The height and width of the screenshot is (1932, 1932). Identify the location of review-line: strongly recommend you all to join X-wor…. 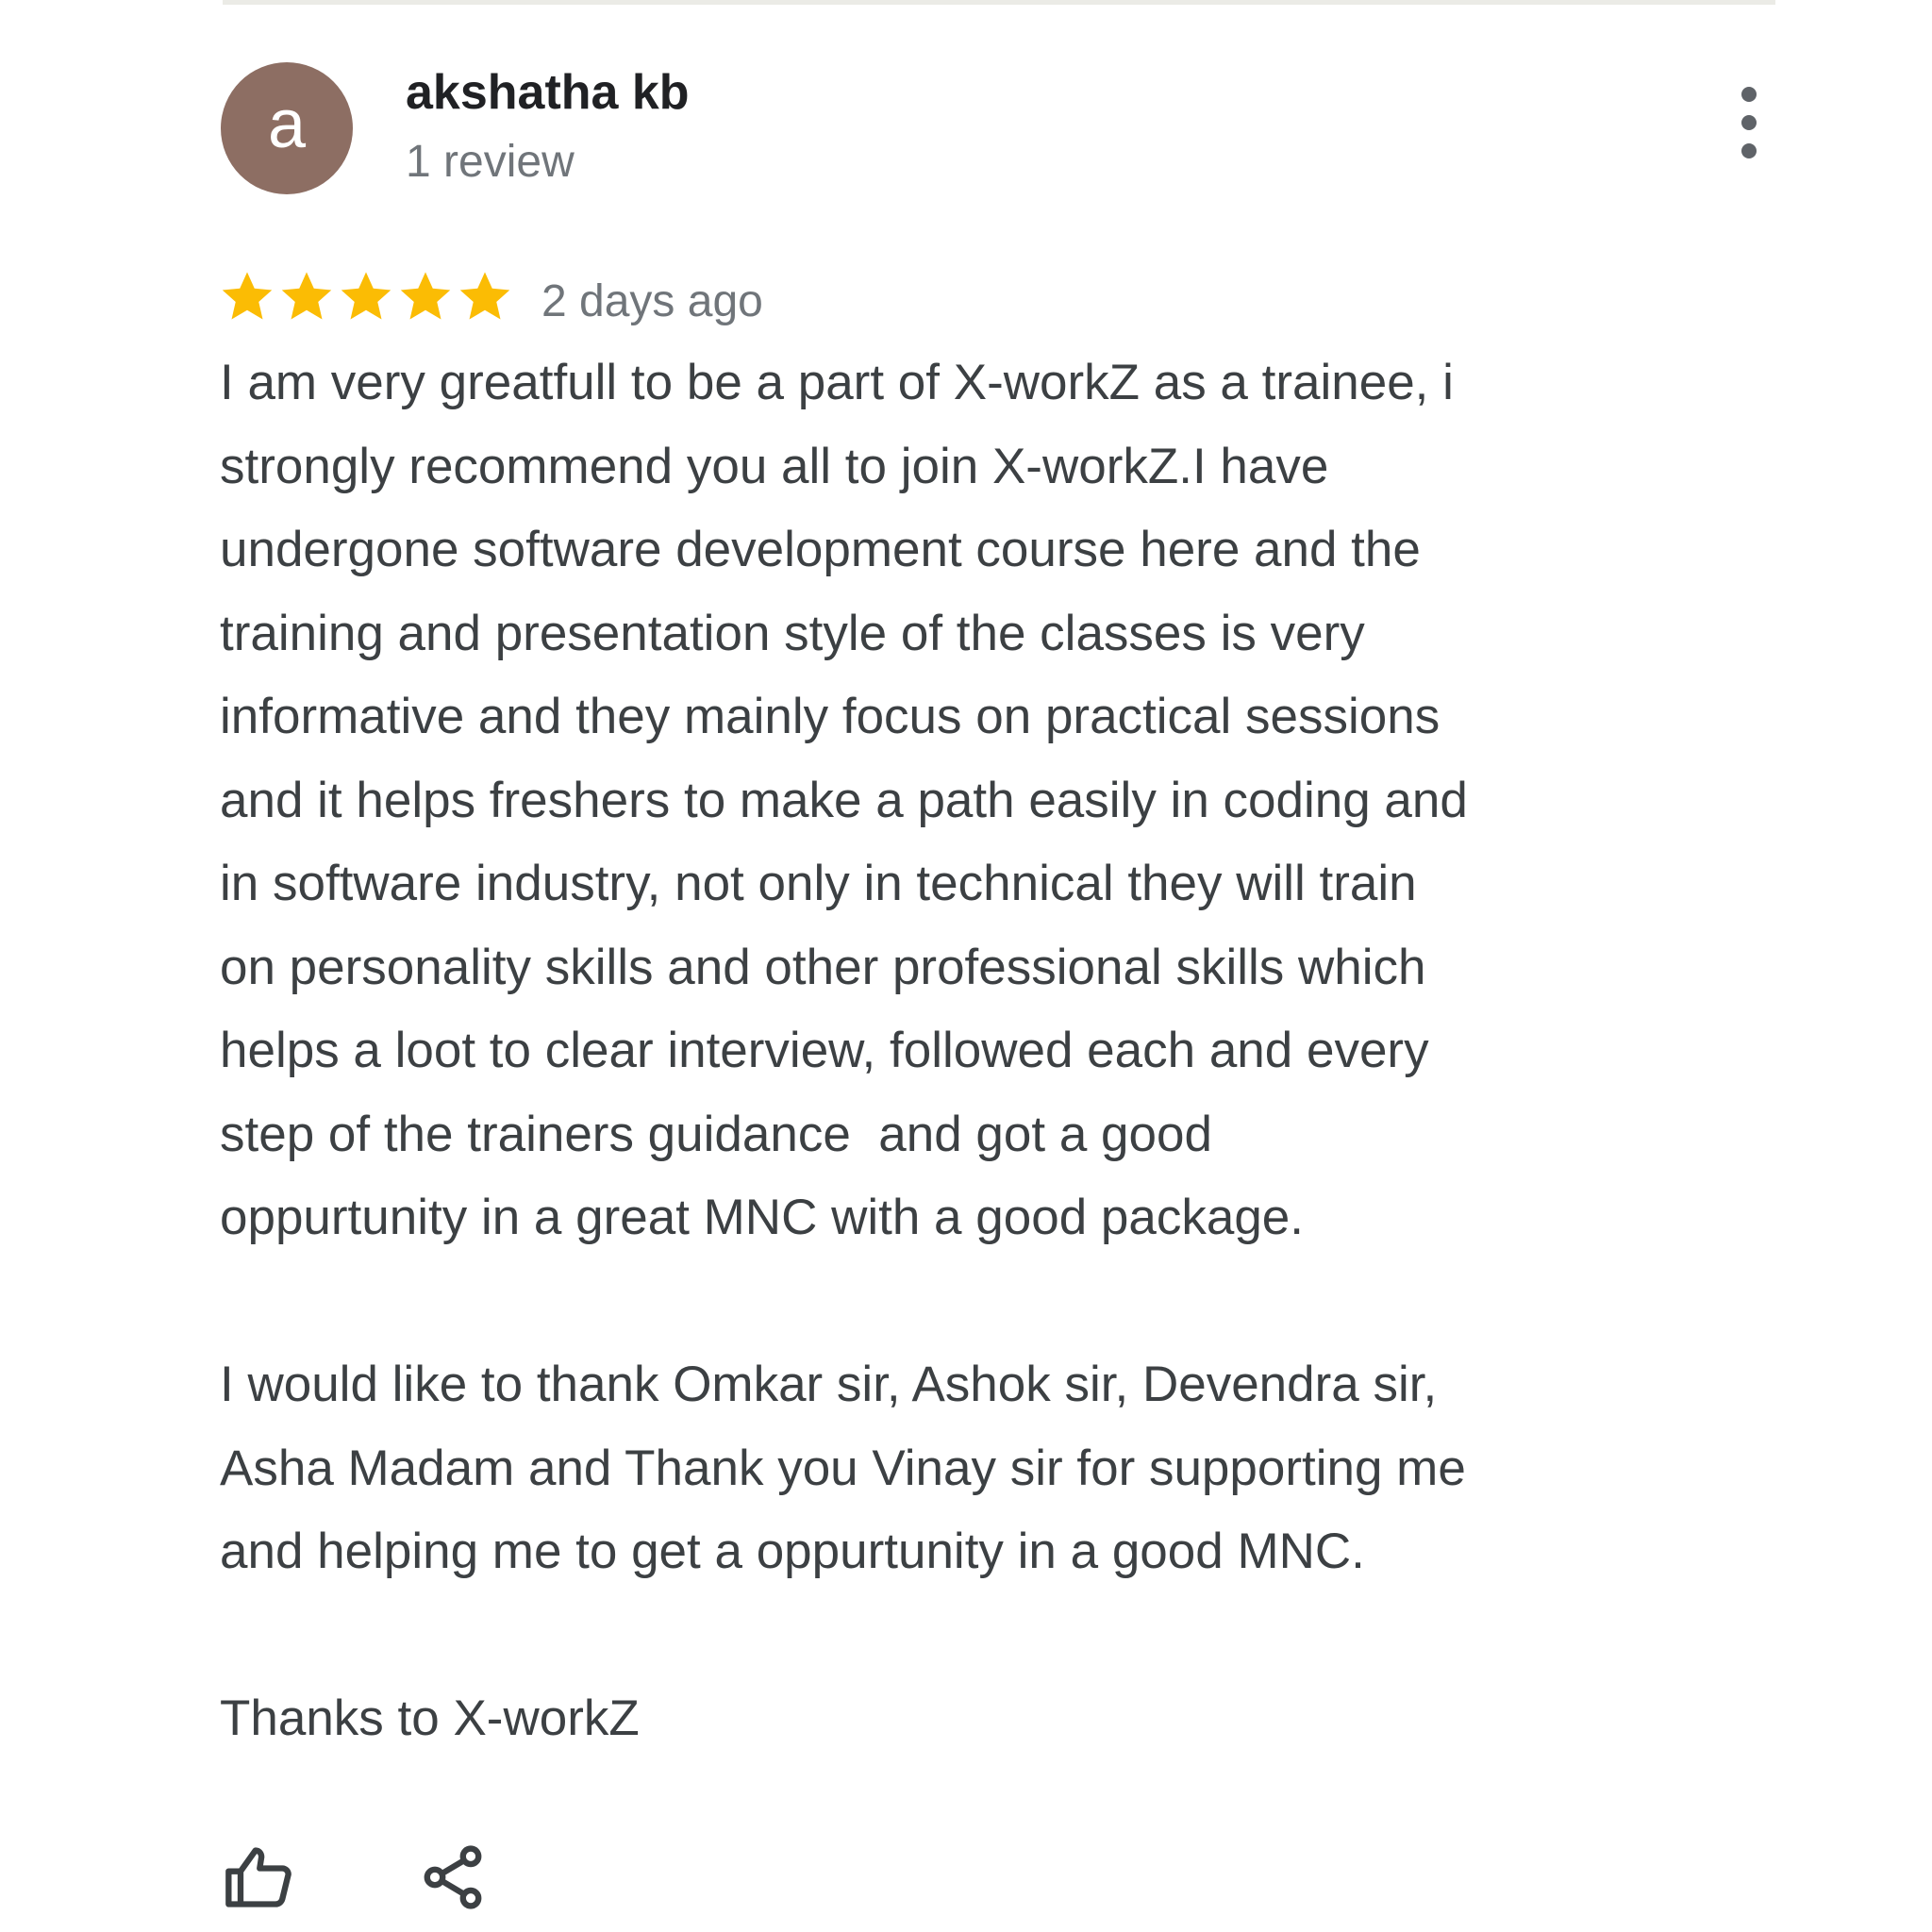
(774, 466).